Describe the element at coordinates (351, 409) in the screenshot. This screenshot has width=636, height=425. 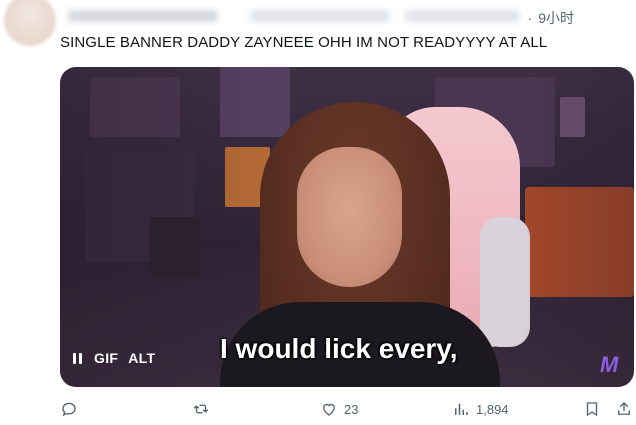
I see `like-count: 23` at that location.